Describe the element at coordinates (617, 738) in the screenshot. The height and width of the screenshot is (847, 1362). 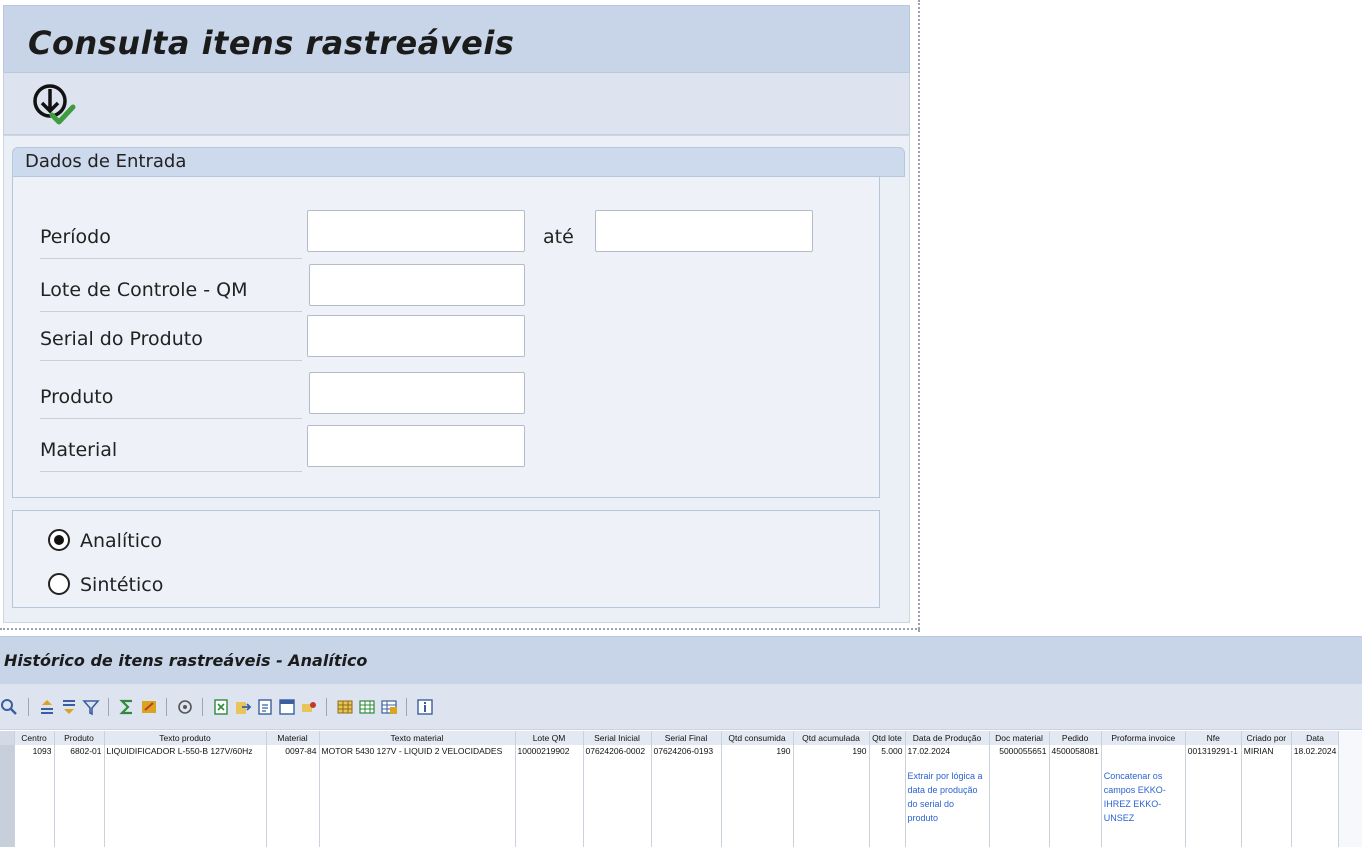
I see `col-header: Serial Inicial` at that location.